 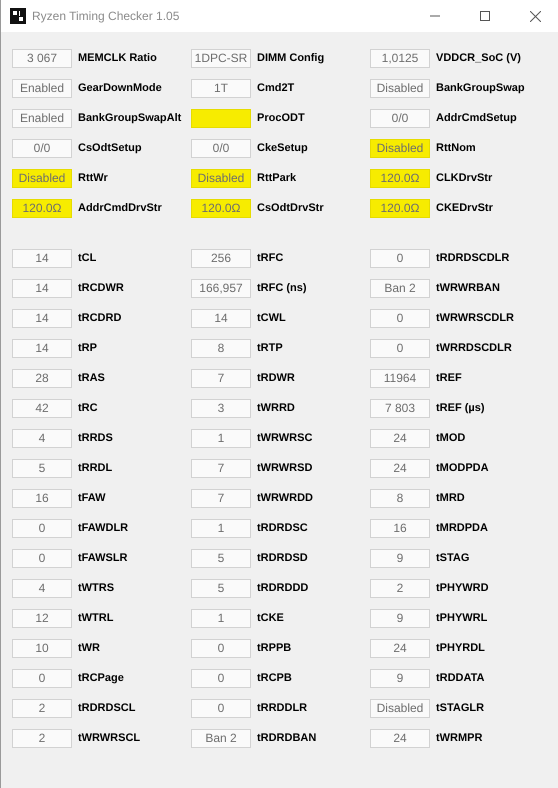 I want to click on field-label: tRRDL, so click(x=95, y=468).